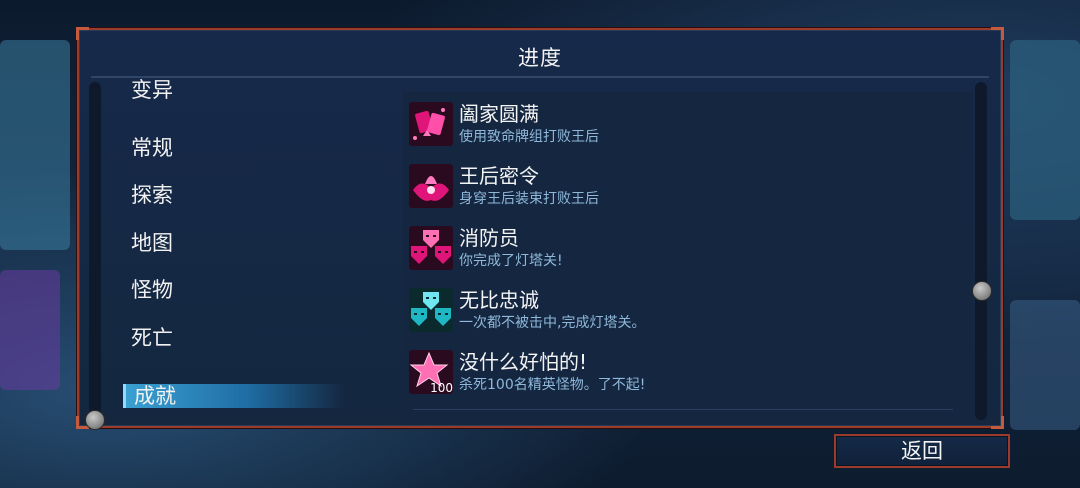 This screenshot has height=488, width=1080. Describe the element at coordinates (689, 373) in the screenshot. I see `list-item: 100 没什么好怕的! 杀死100名精英怪物。了不起!` at that location.